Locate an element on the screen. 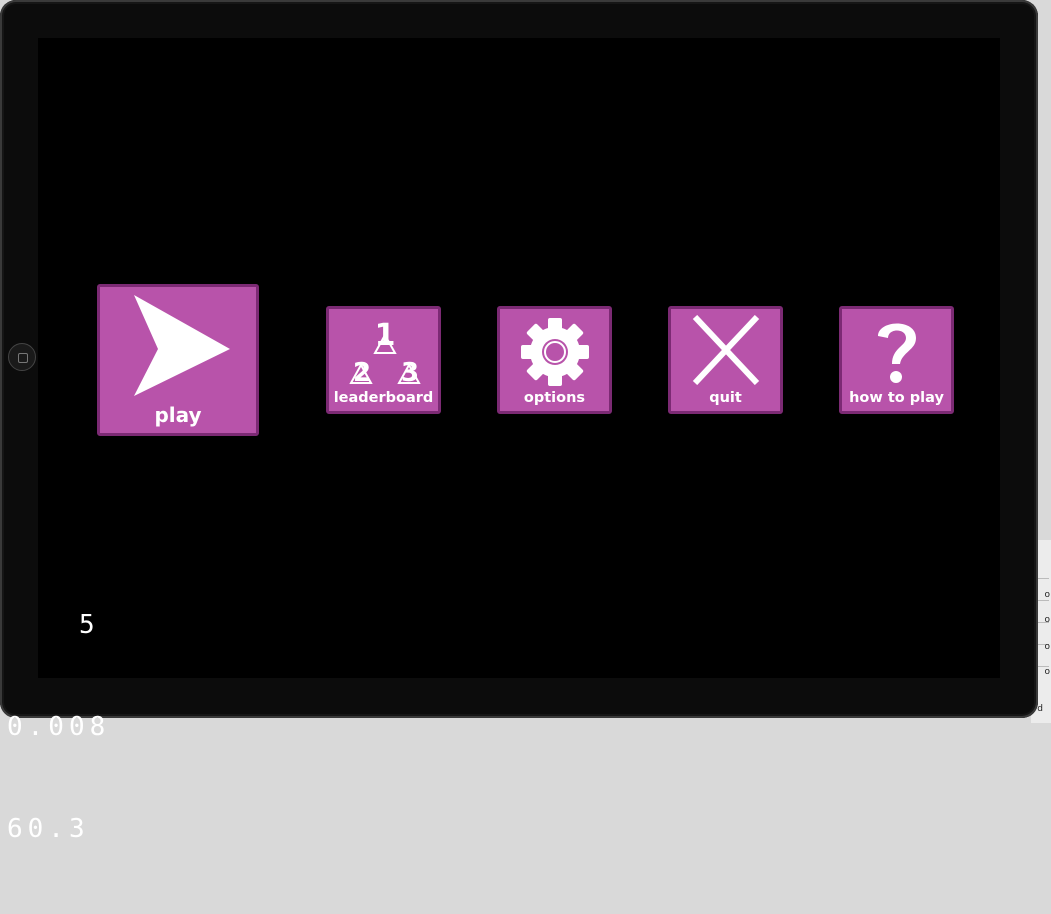 The image size is (1051, 914). podium-first: 1 is located at coordinates (385, 335).